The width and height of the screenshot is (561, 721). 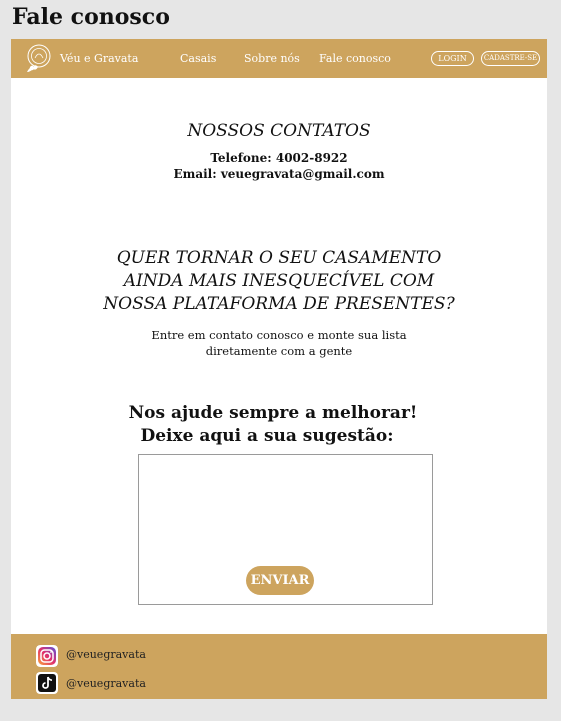 What do you see at coordinates (198, 58) in the screenshot?
I see `nav-link-casais: Casais` at bounding box center [198, 58].